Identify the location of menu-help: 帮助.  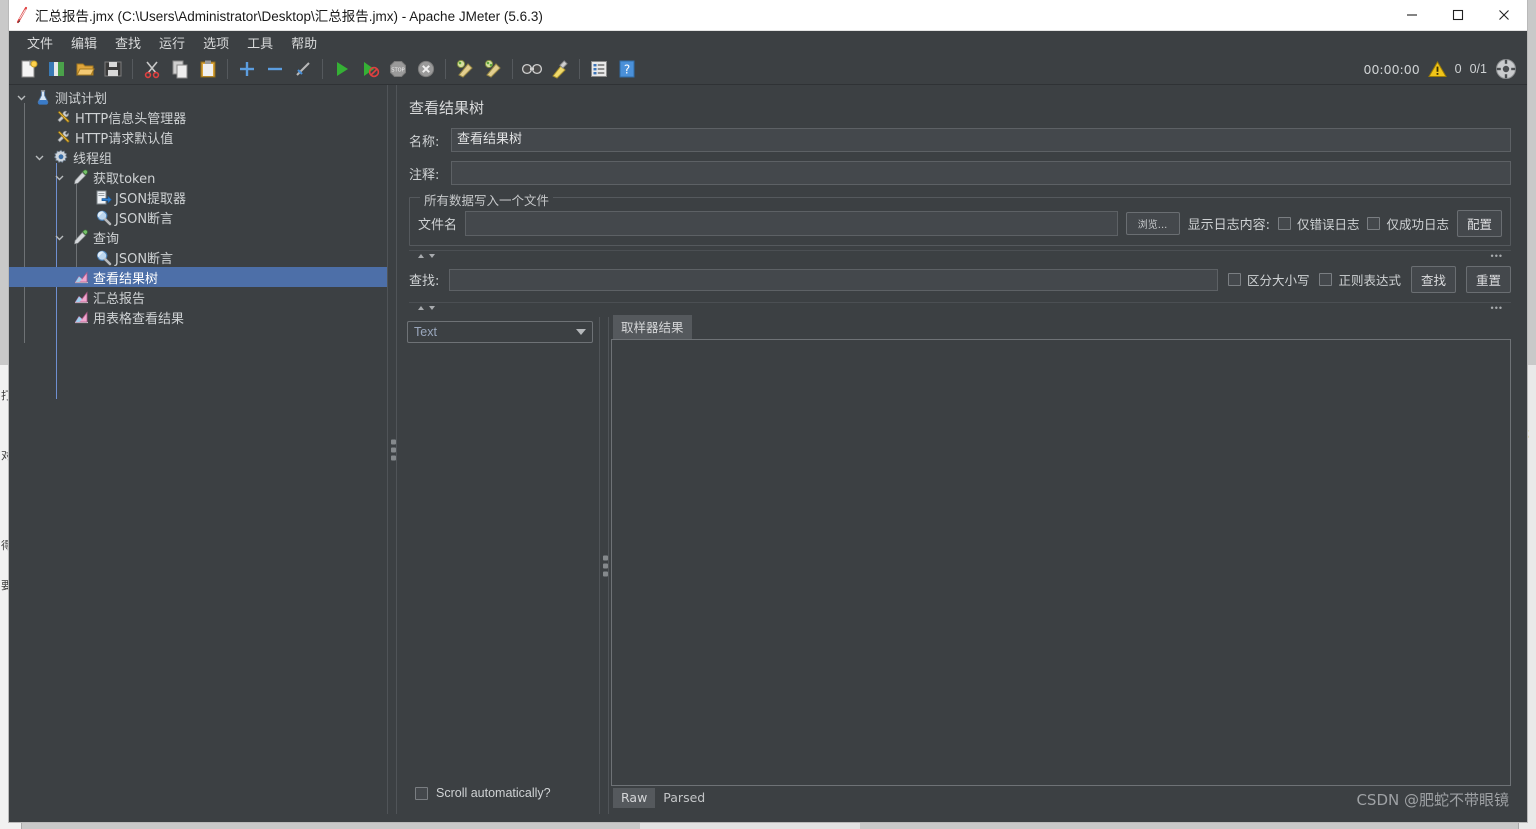
(304, 42).